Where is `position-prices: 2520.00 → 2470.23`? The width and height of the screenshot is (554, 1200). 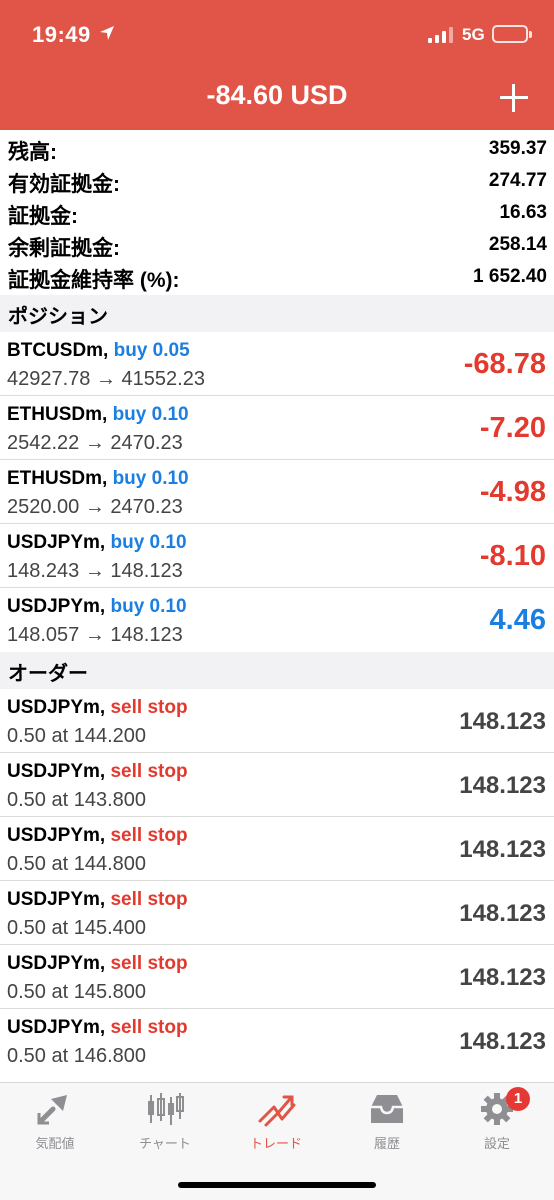
position-prices: 2520.00 → 2470.23 is located at coordinates (95, 507).